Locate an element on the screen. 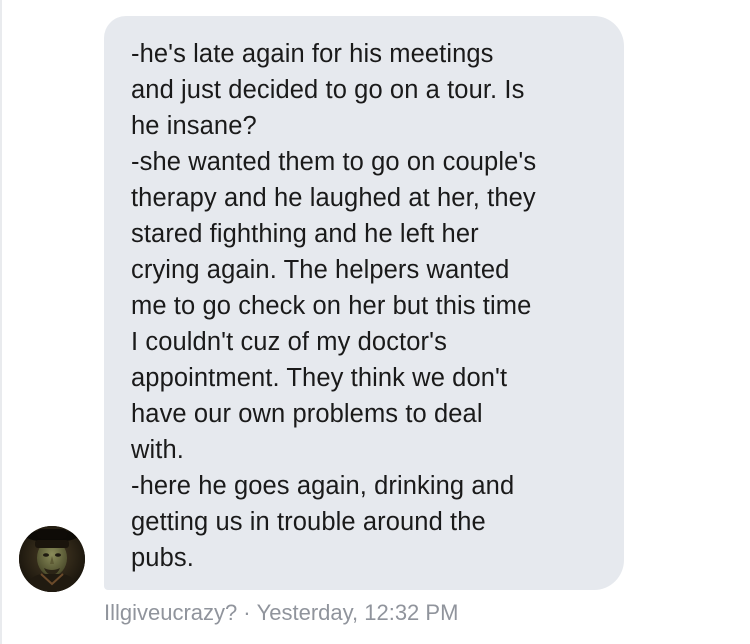 This screenshot has height=644, width=750. sender-name: Illgiveucrazy? is located at coordinates (170, 612).